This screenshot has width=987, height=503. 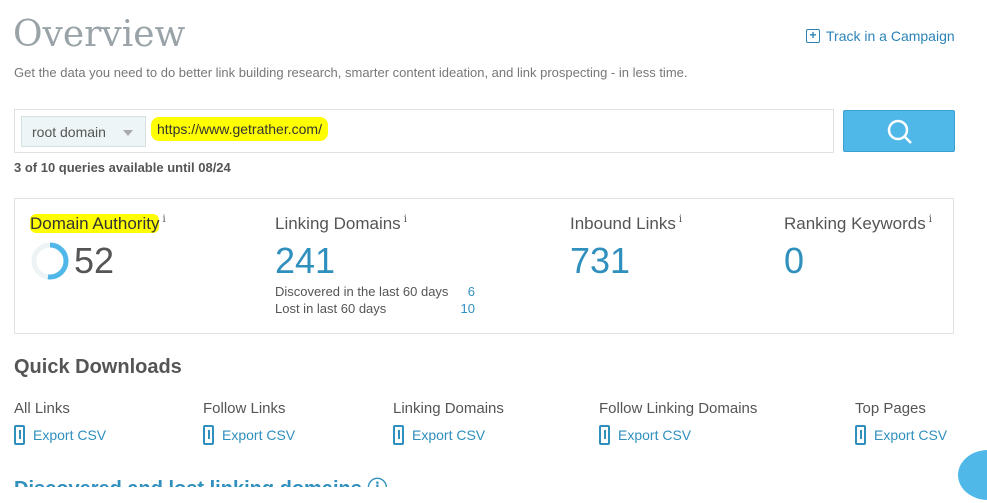 What do you see at coordinates (69, 132) in the screenshot?
I see `scope-value: root domain` at bounding box center [69, 132].